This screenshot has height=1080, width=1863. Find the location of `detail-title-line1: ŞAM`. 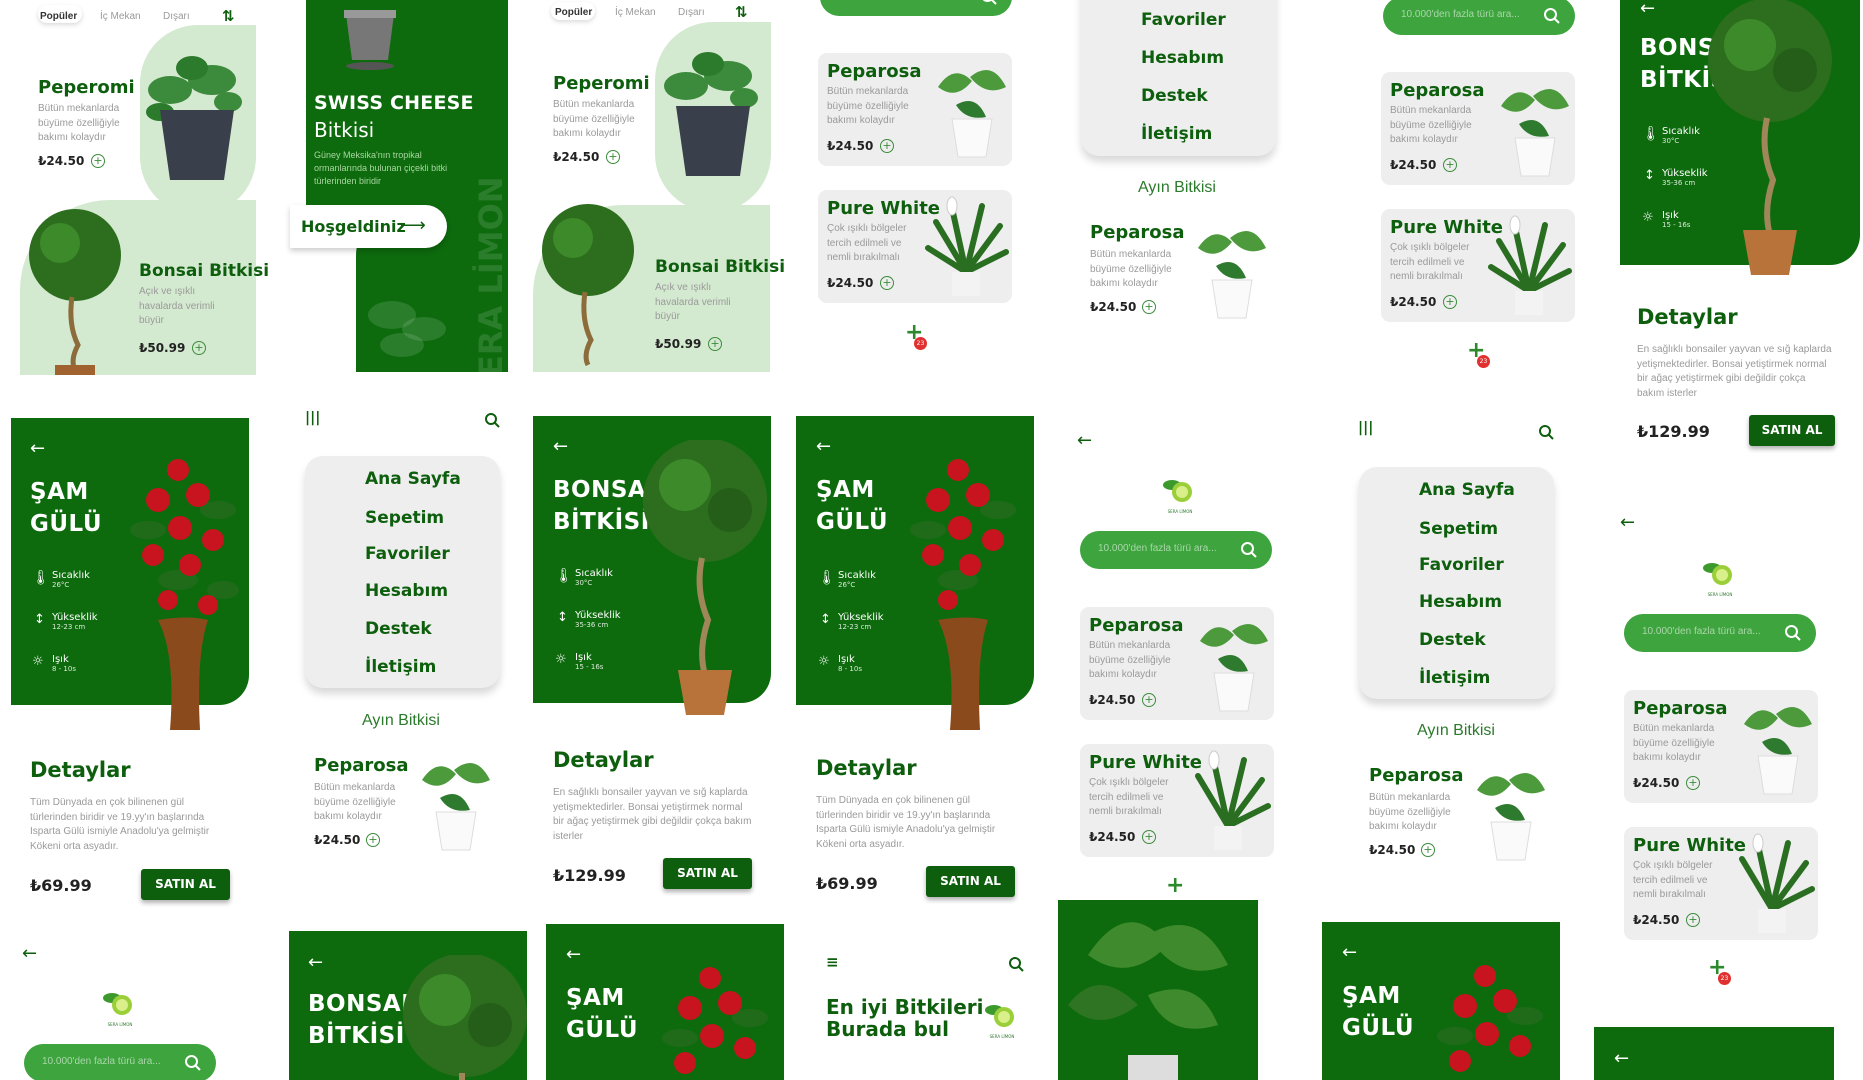

detail-title-line1: ŞAM is located at coordinates (1371, 996).